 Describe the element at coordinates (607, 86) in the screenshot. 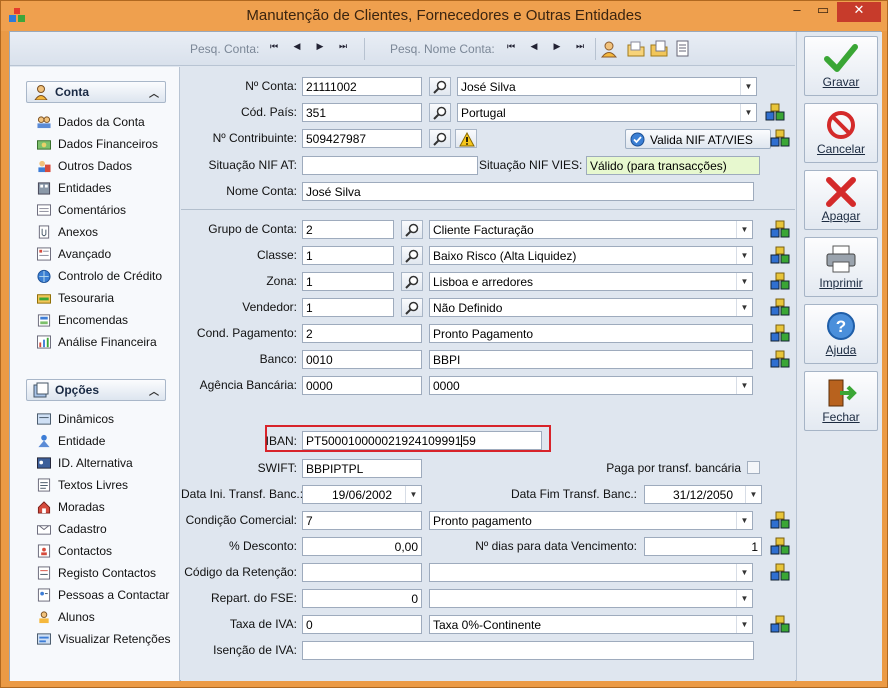

I see `account-name-combo: José Silva ▼` at that location.